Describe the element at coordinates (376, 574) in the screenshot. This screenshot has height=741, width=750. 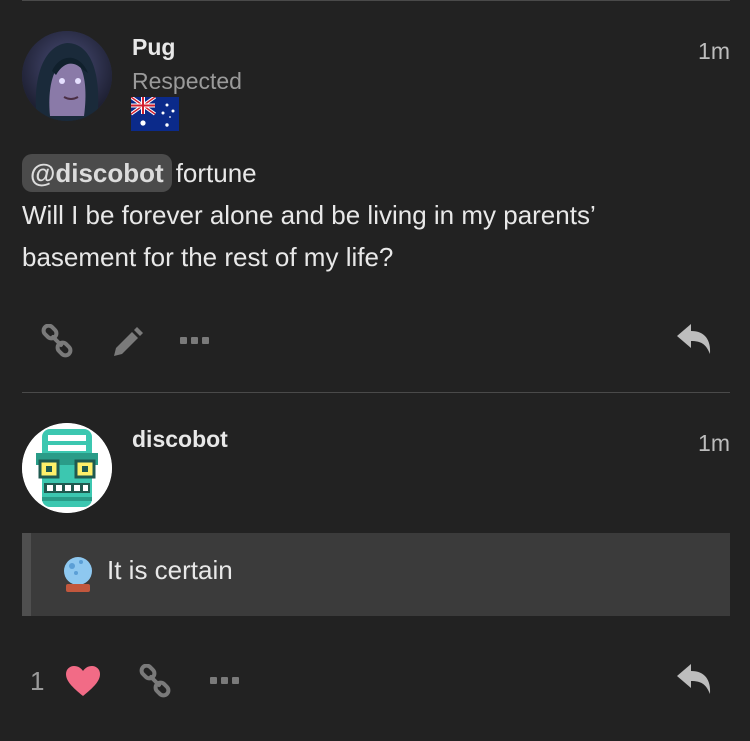
I see `fortune-quote: It is certain` at that location.